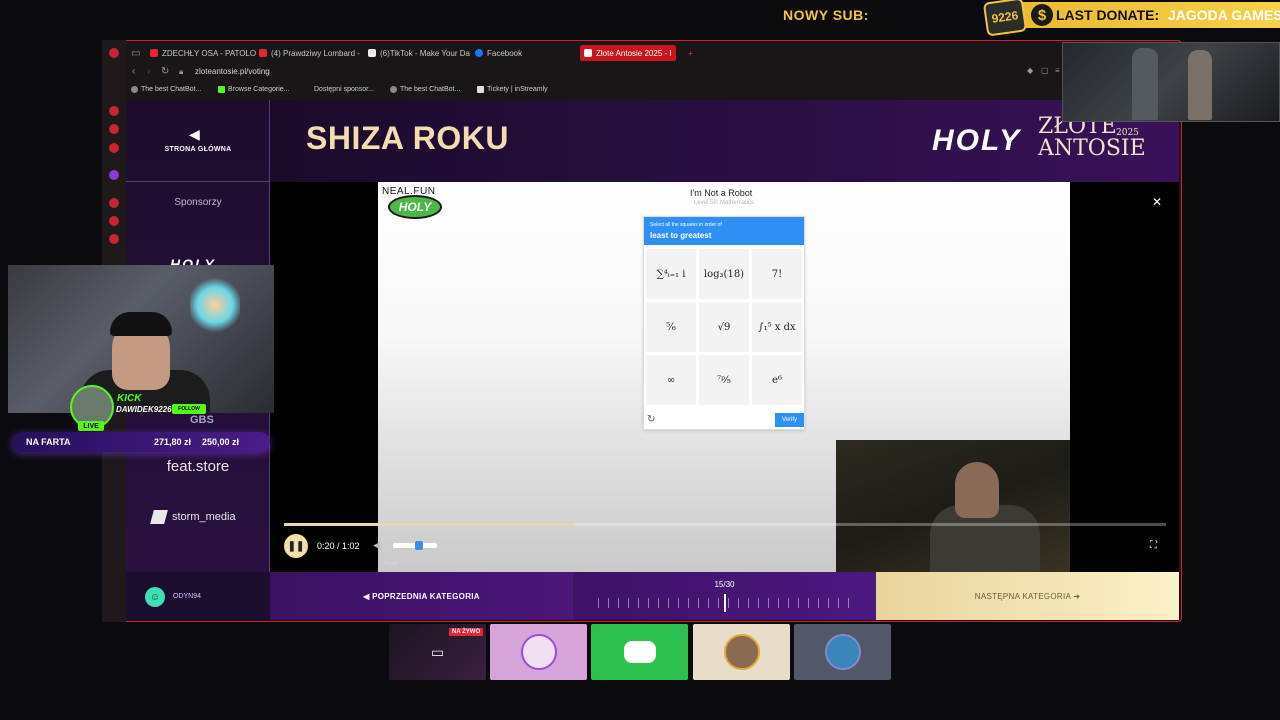  Describe the element at coordinates (671, 380) in the screenshot. I see `captcha-cell: ∞` at that location.